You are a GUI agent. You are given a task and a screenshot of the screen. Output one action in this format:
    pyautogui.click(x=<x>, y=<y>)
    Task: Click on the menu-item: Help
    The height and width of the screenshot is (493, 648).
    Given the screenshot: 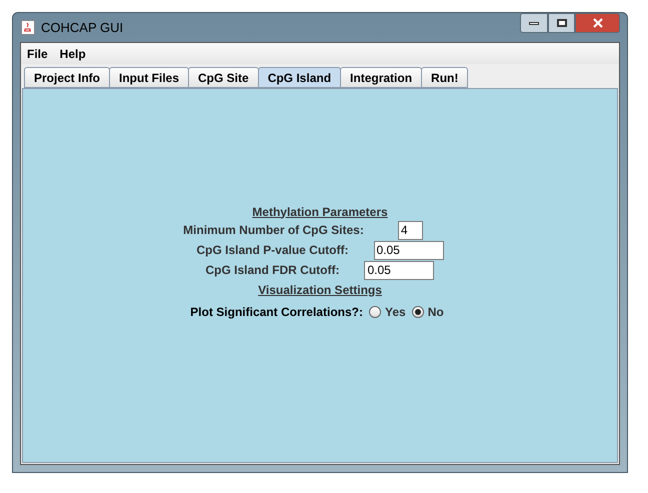 What is the action you would take?
    pyautogui.click(x=72, y=53)
    